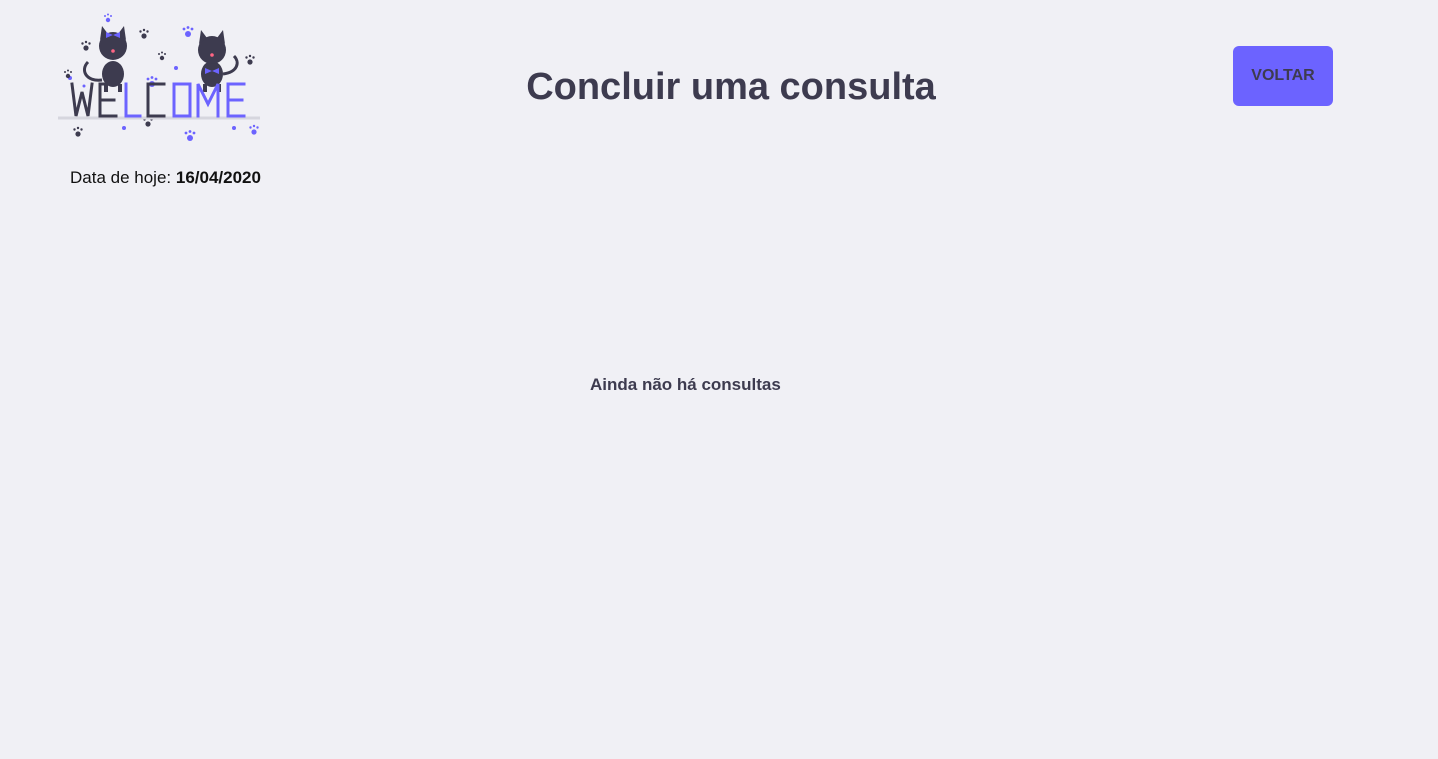  I want to click on back-button: VOLTAR, so click(1283, 76).